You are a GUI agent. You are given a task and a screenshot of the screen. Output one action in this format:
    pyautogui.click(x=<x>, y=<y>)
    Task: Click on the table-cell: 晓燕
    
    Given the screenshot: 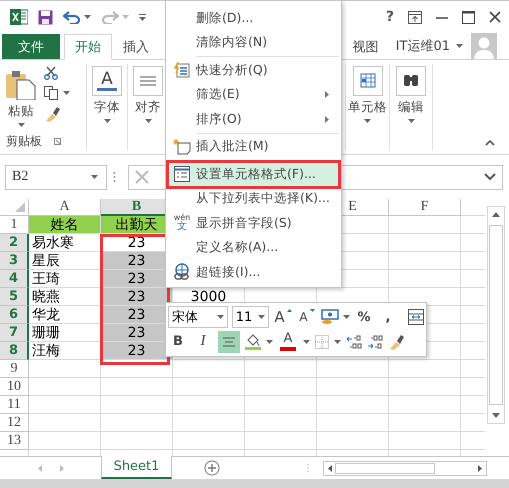 What is the action you would take?
    pyautogui.click(x=65, y=297)
    